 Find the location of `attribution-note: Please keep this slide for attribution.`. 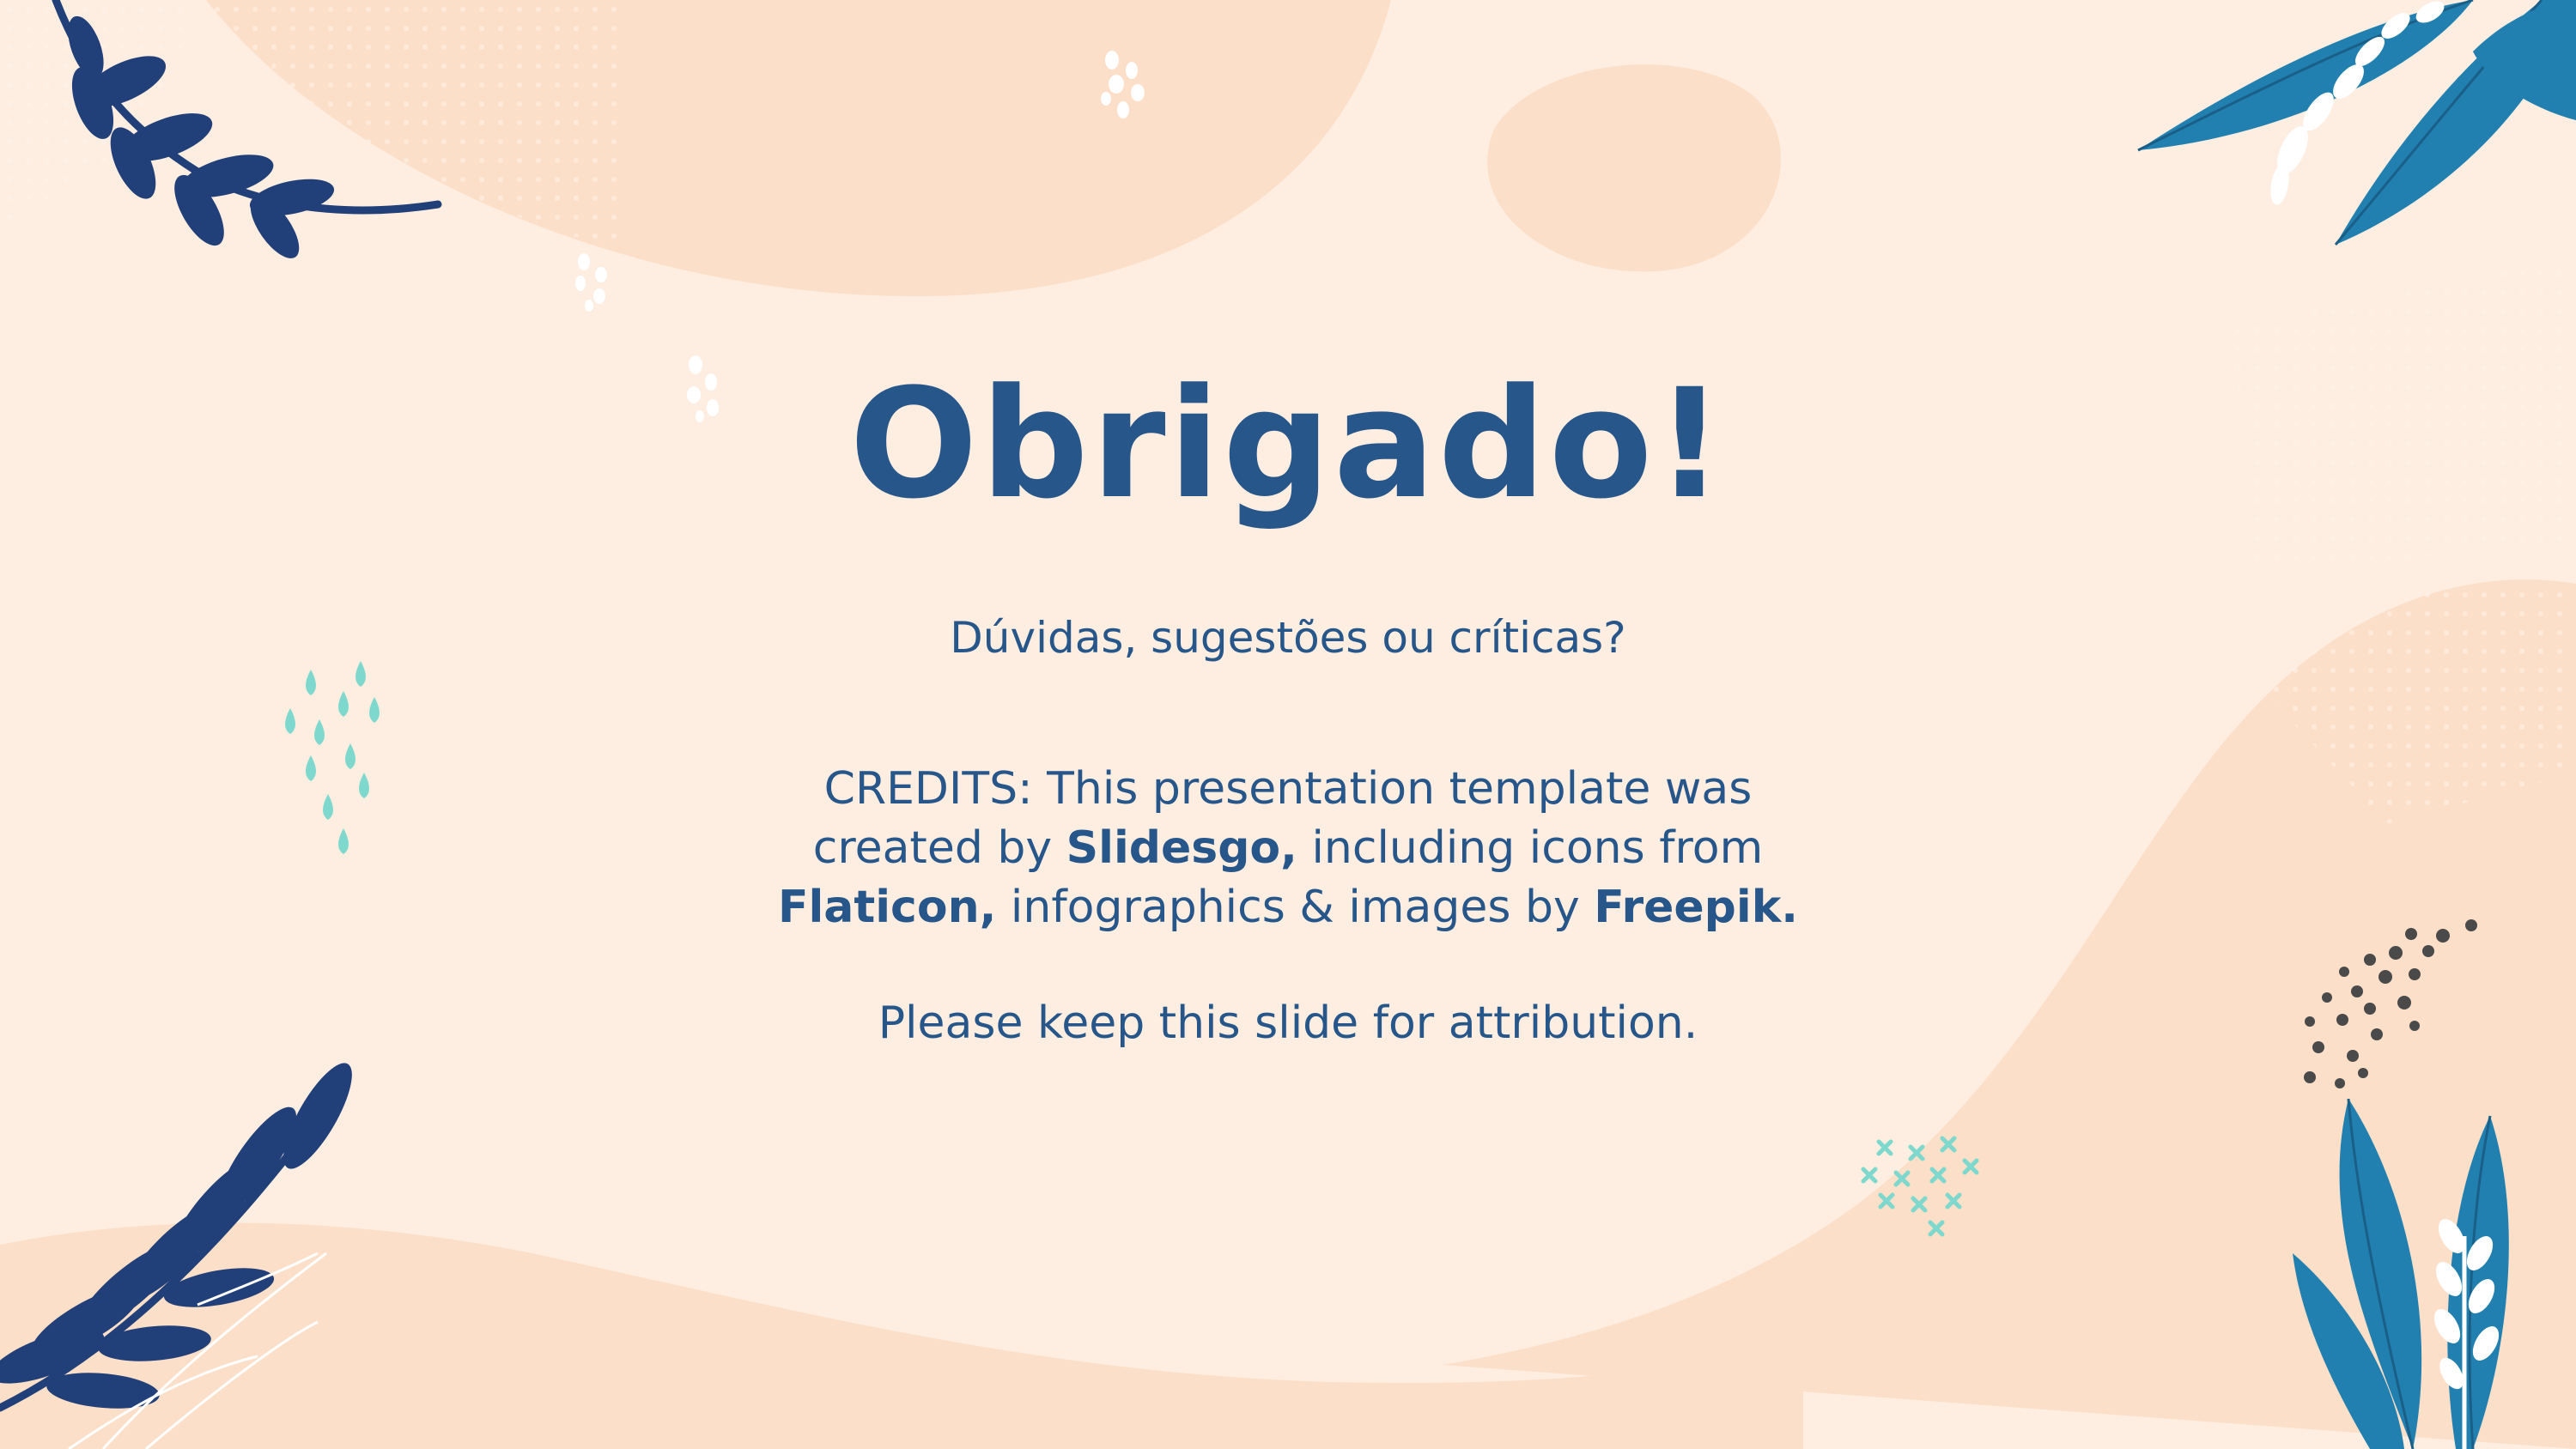

attribution-note: Please keep this slide for attribution. is located at coordinates (1288, 1023).